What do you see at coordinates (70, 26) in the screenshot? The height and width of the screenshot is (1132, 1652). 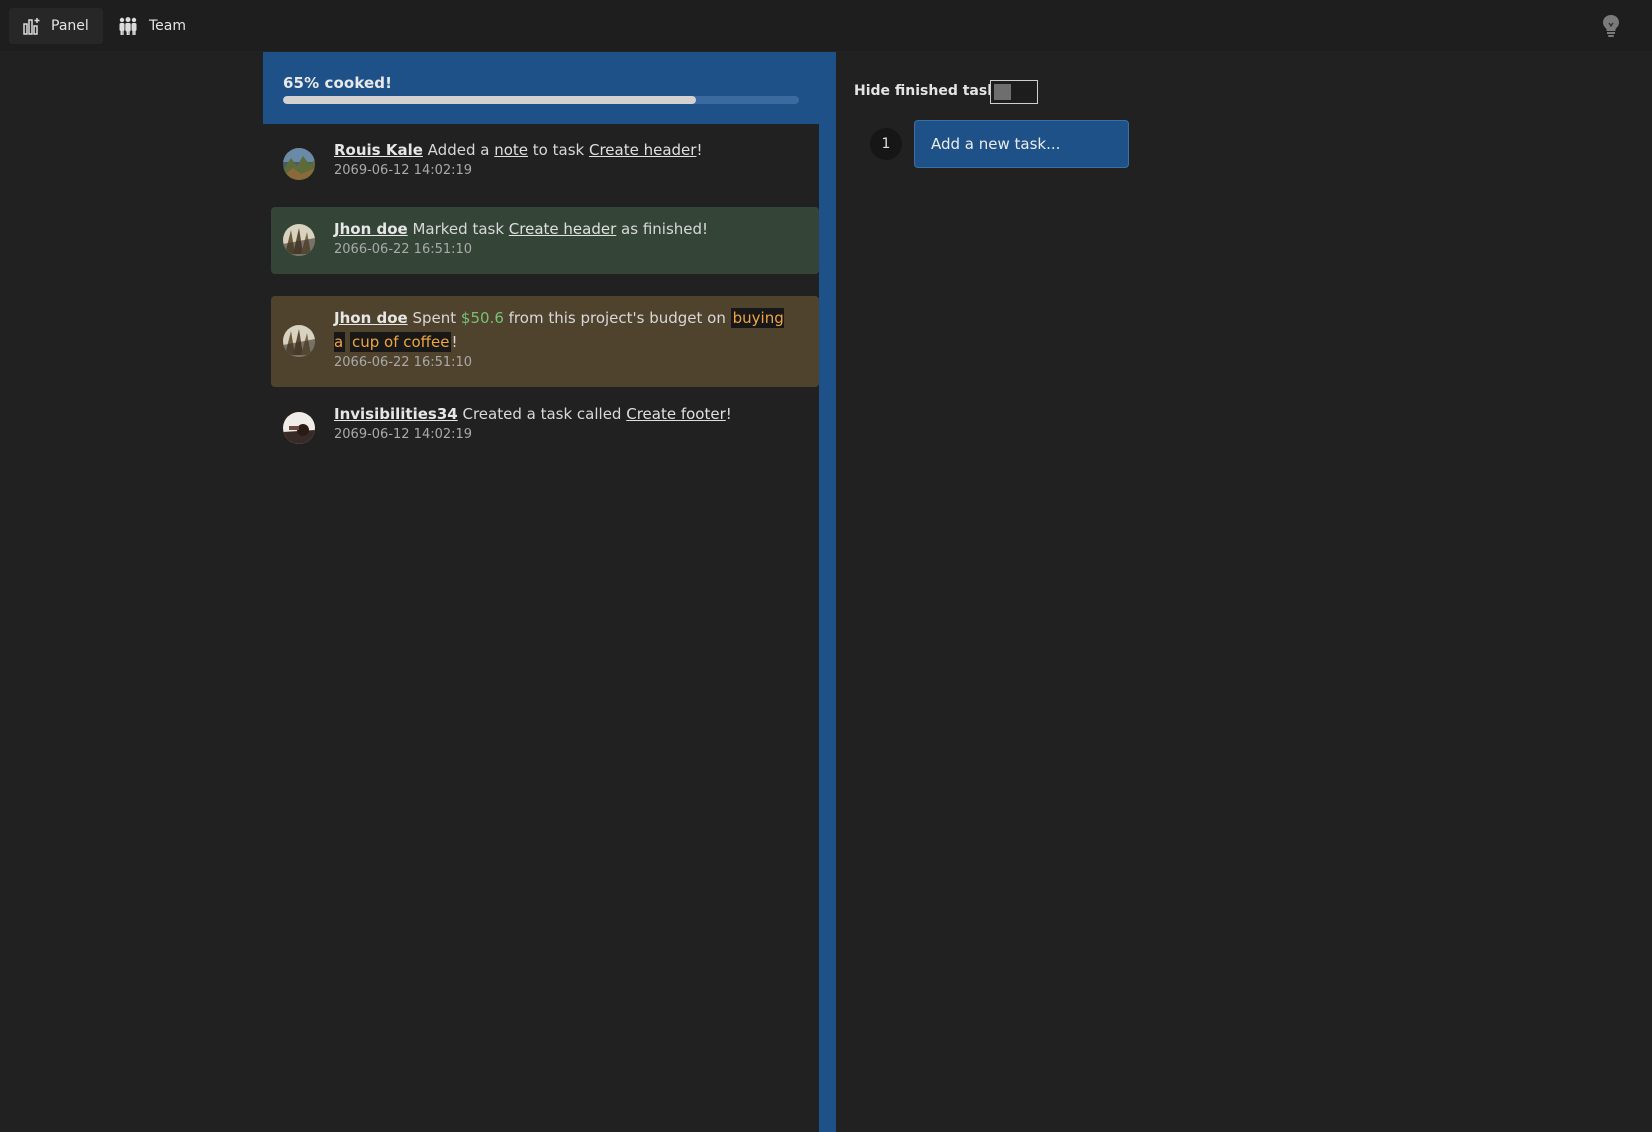 I see `nav-panel-label: Panel` at bounding box center [70, 26].